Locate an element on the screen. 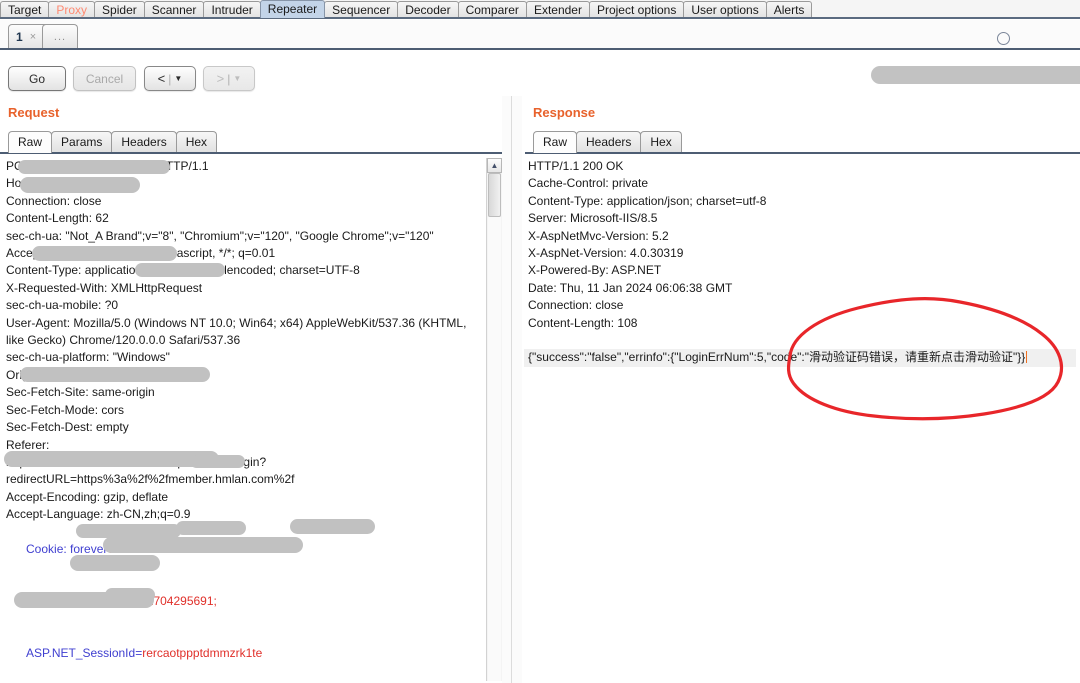  response-line-status: HTTP/1.1 200 OK is located at coordinates (576, 166).